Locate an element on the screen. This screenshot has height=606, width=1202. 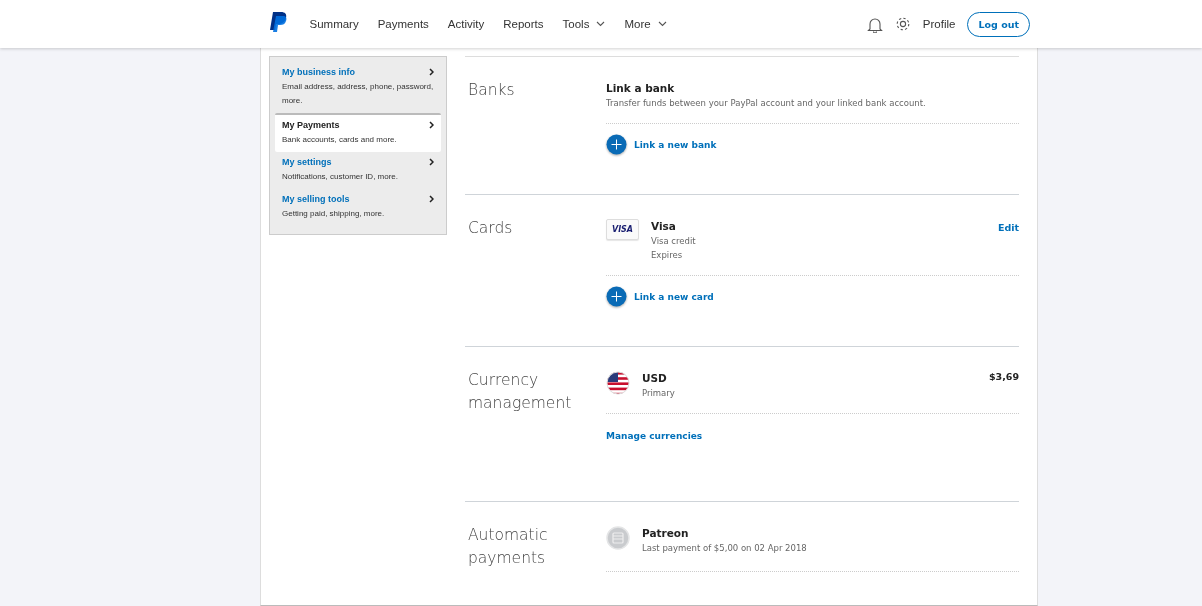
sidebar-item-description: Bank accounts, cards and more. is located at coordinates (340, 140).